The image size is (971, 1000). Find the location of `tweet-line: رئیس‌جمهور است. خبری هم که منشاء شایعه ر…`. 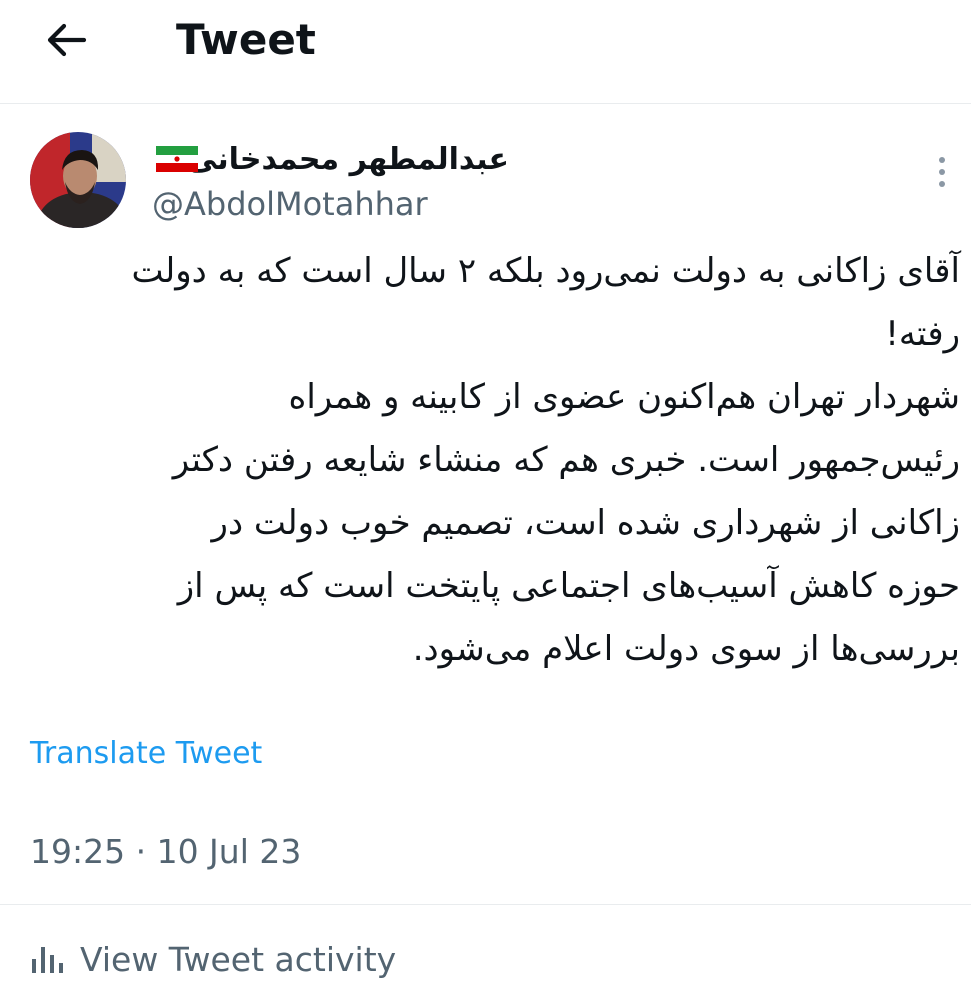

tweet-line: رئیس‌جمهور است. خبری هم که منشاء شایعه ر… is located at coordinates (566, 460).